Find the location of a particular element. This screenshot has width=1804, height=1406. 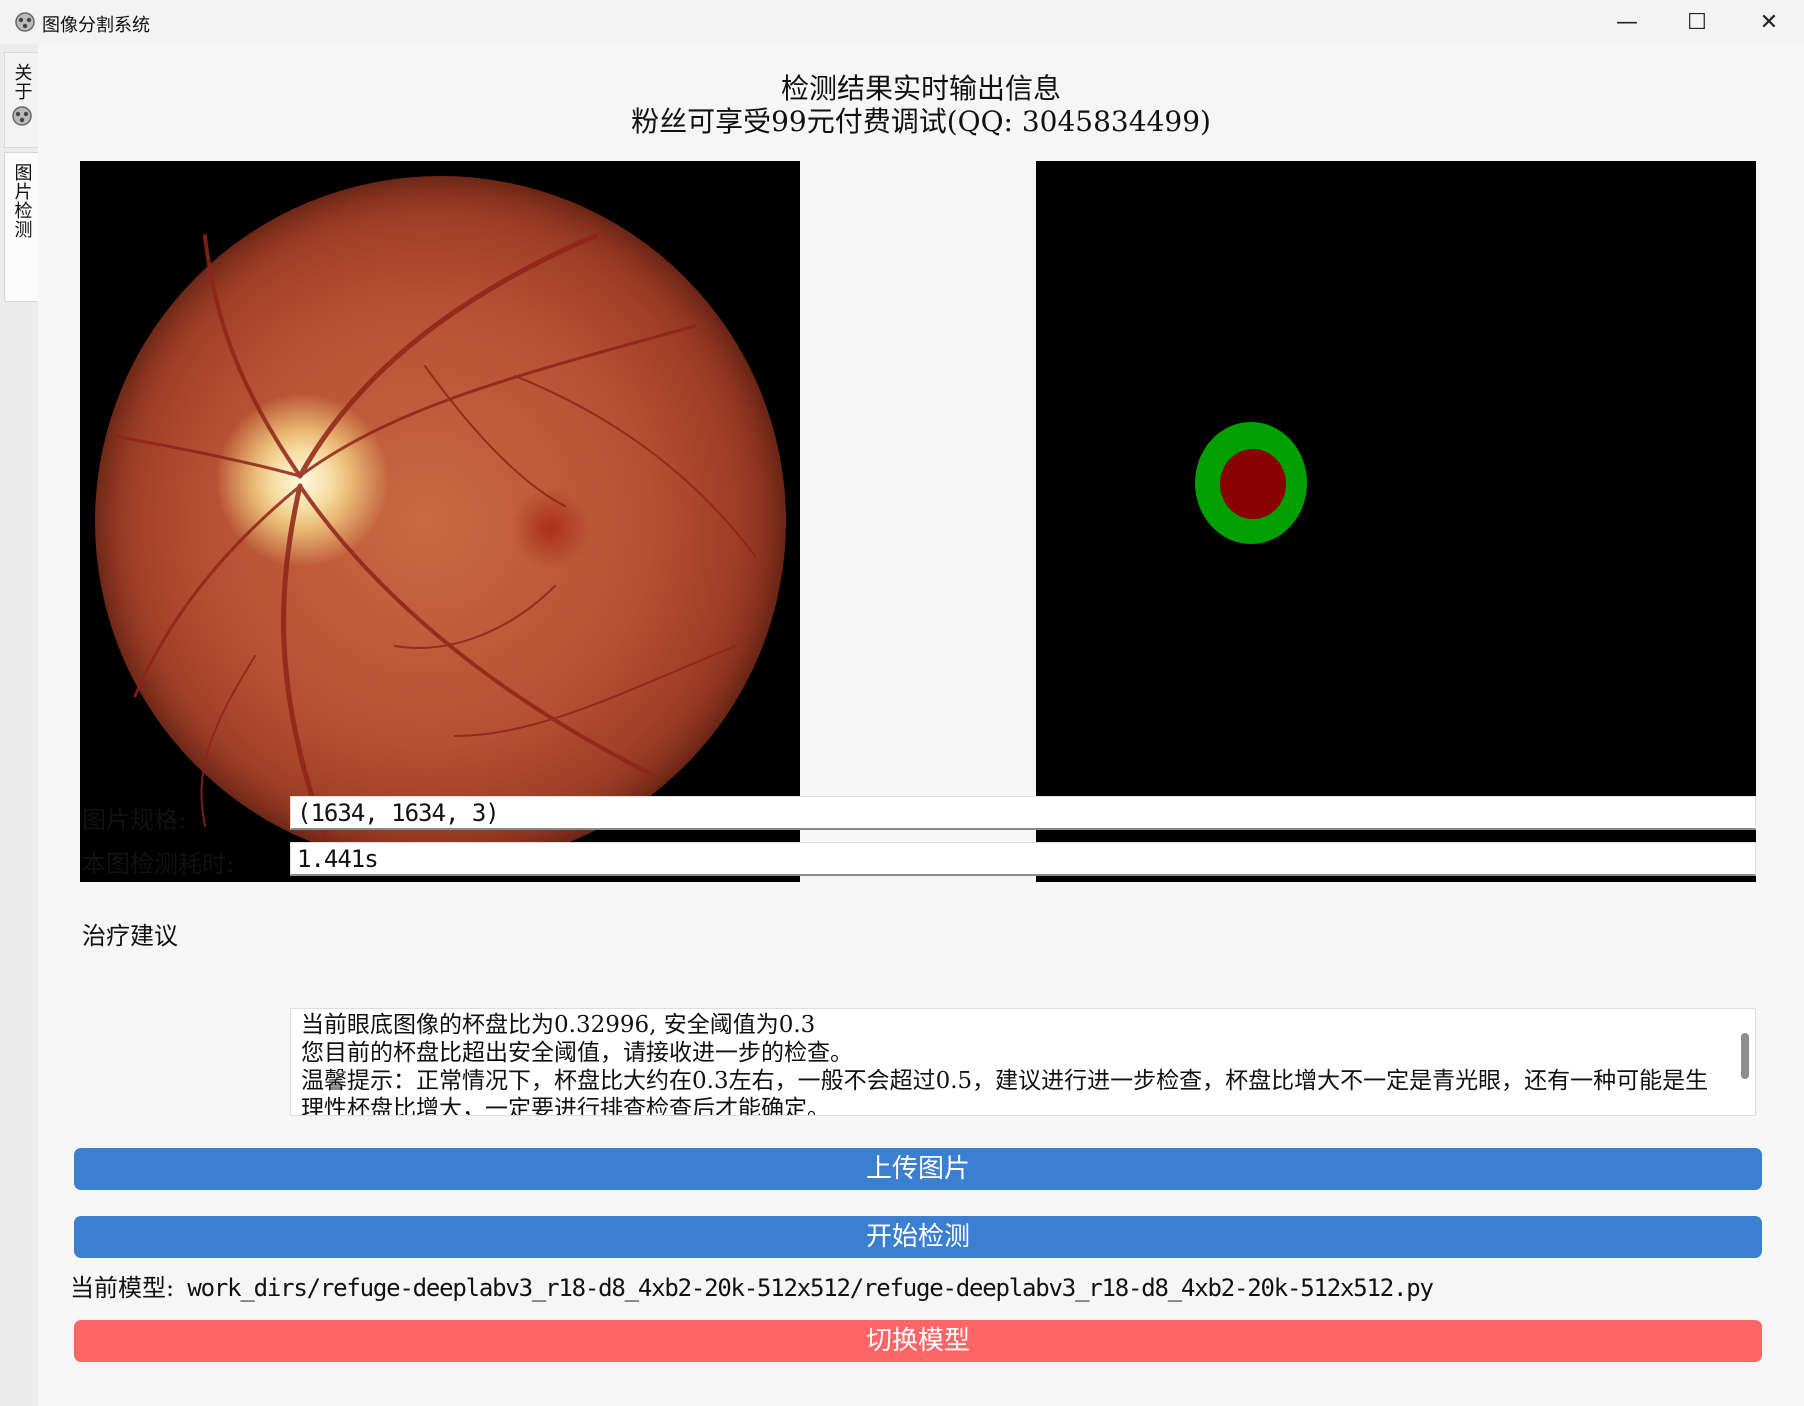

minimize-button: — is located at coordinates (1627, 22).